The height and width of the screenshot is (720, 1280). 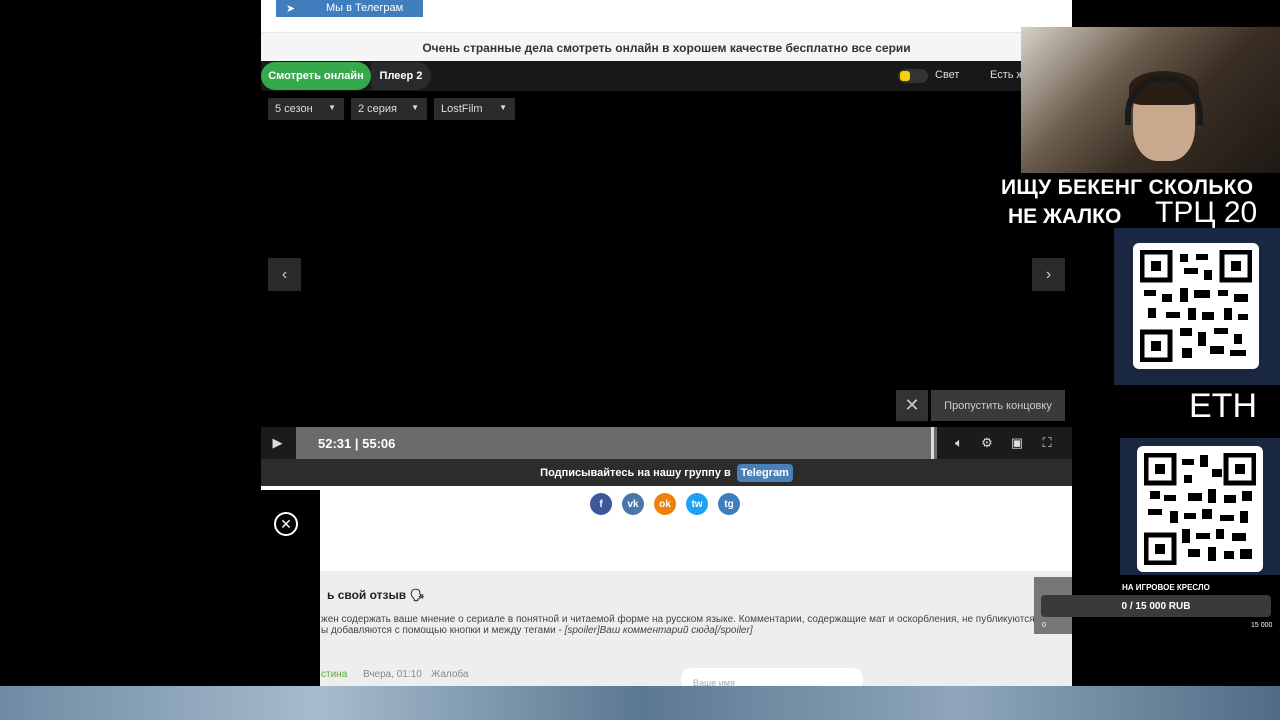 I want to click on report-link: Жалоба, so click(x=449, y=674).